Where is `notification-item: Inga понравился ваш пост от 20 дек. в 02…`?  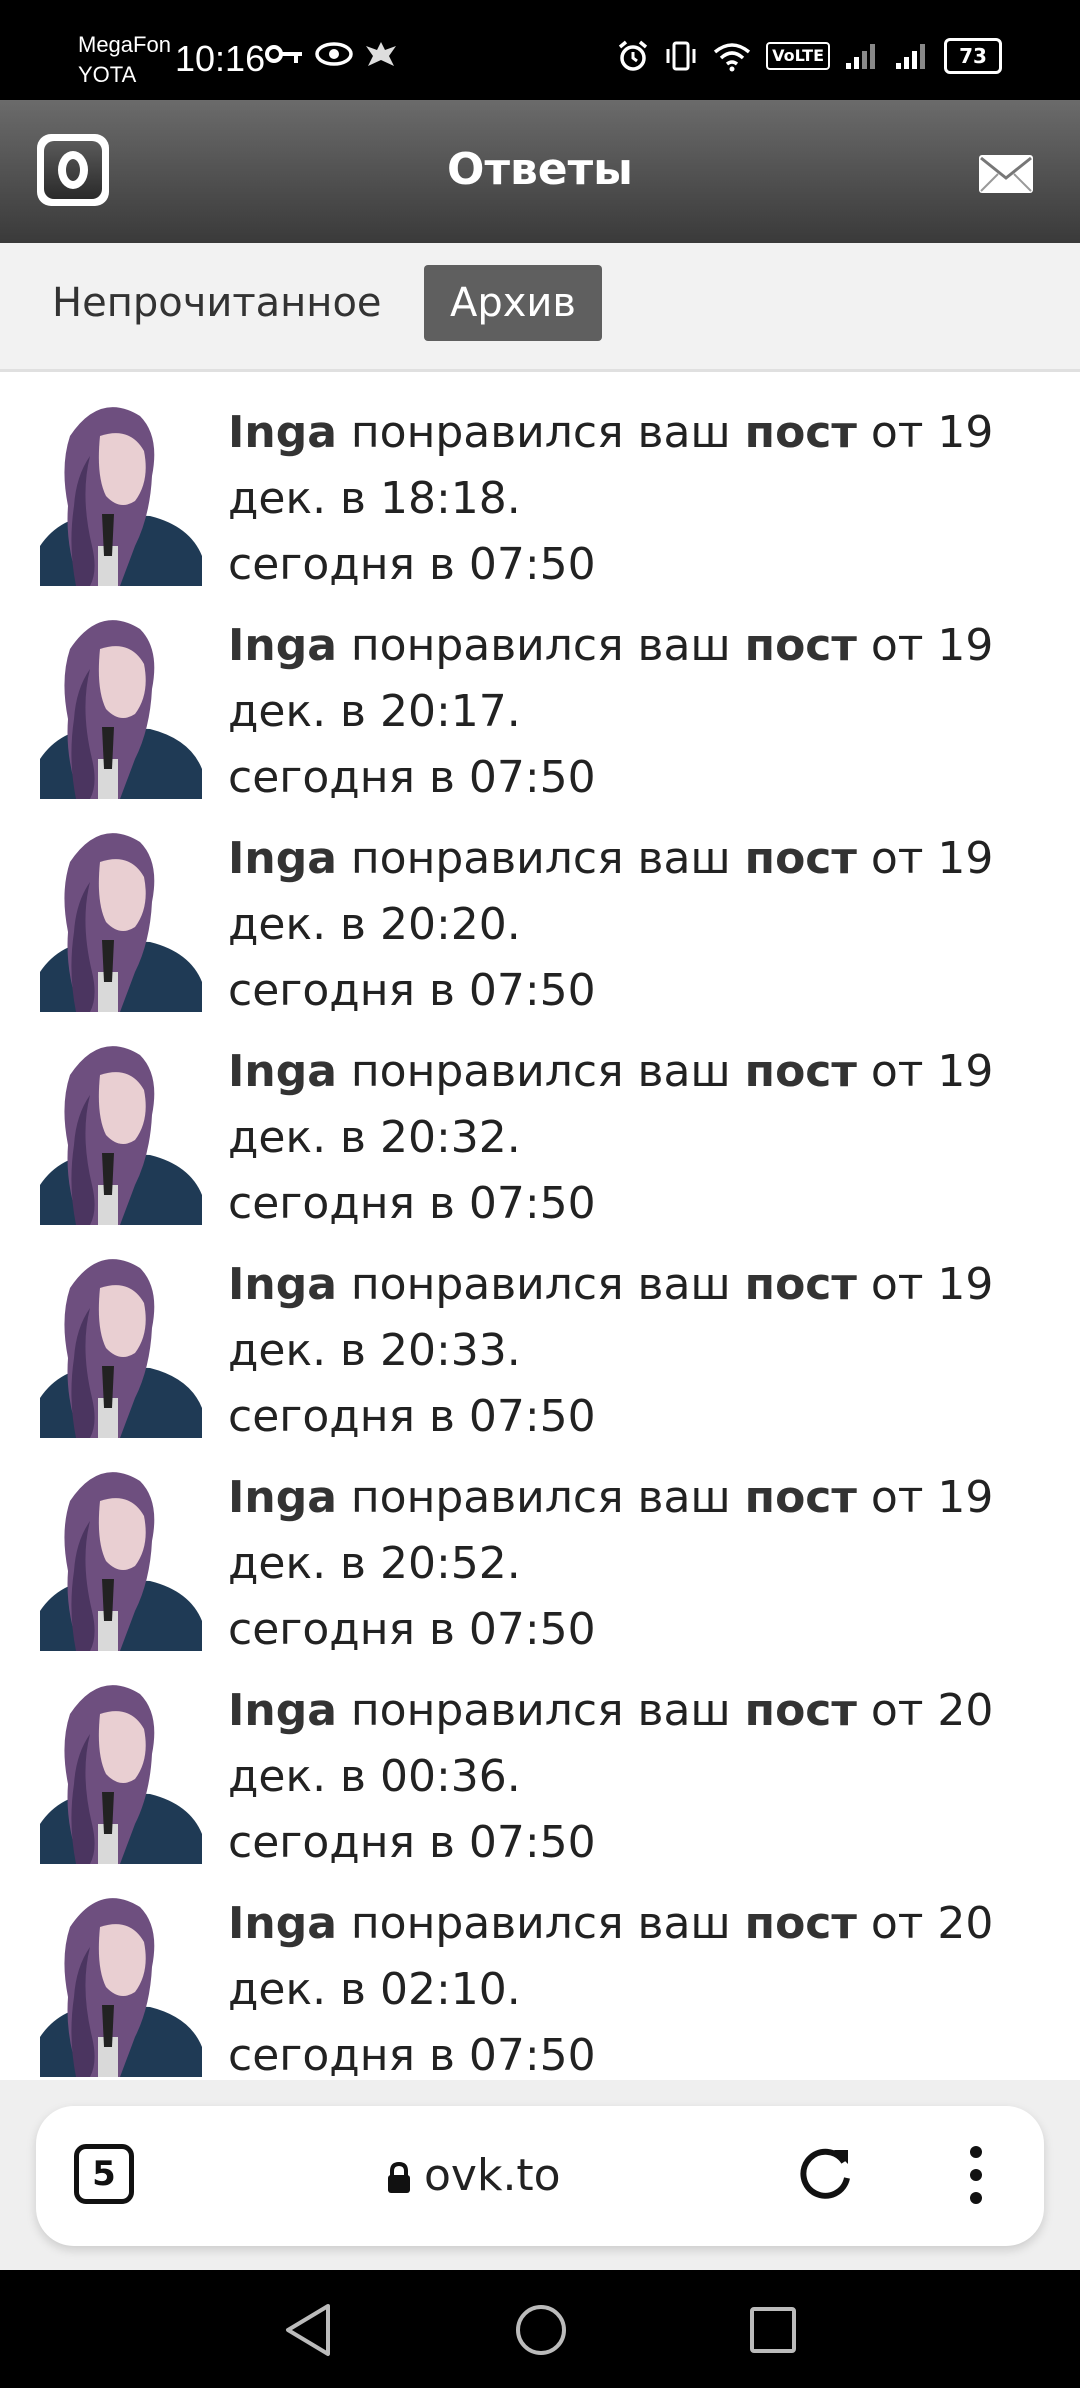
notification-item: Inga понравился ваш пост от 20 дек. в 02… is located at coordinates (540, 1972).